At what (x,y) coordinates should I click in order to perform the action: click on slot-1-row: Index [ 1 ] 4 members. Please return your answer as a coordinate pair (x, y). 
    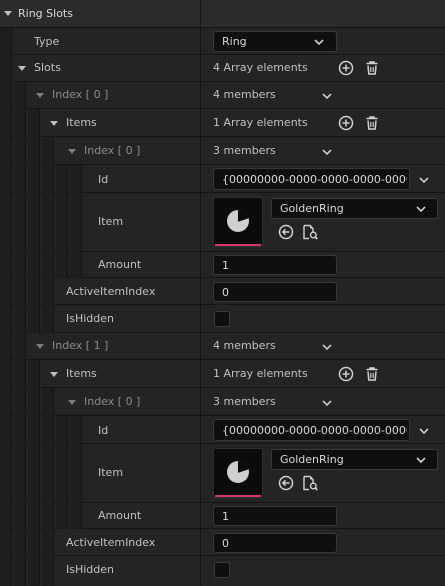
    Looking at the image, I should click on (222, 346).